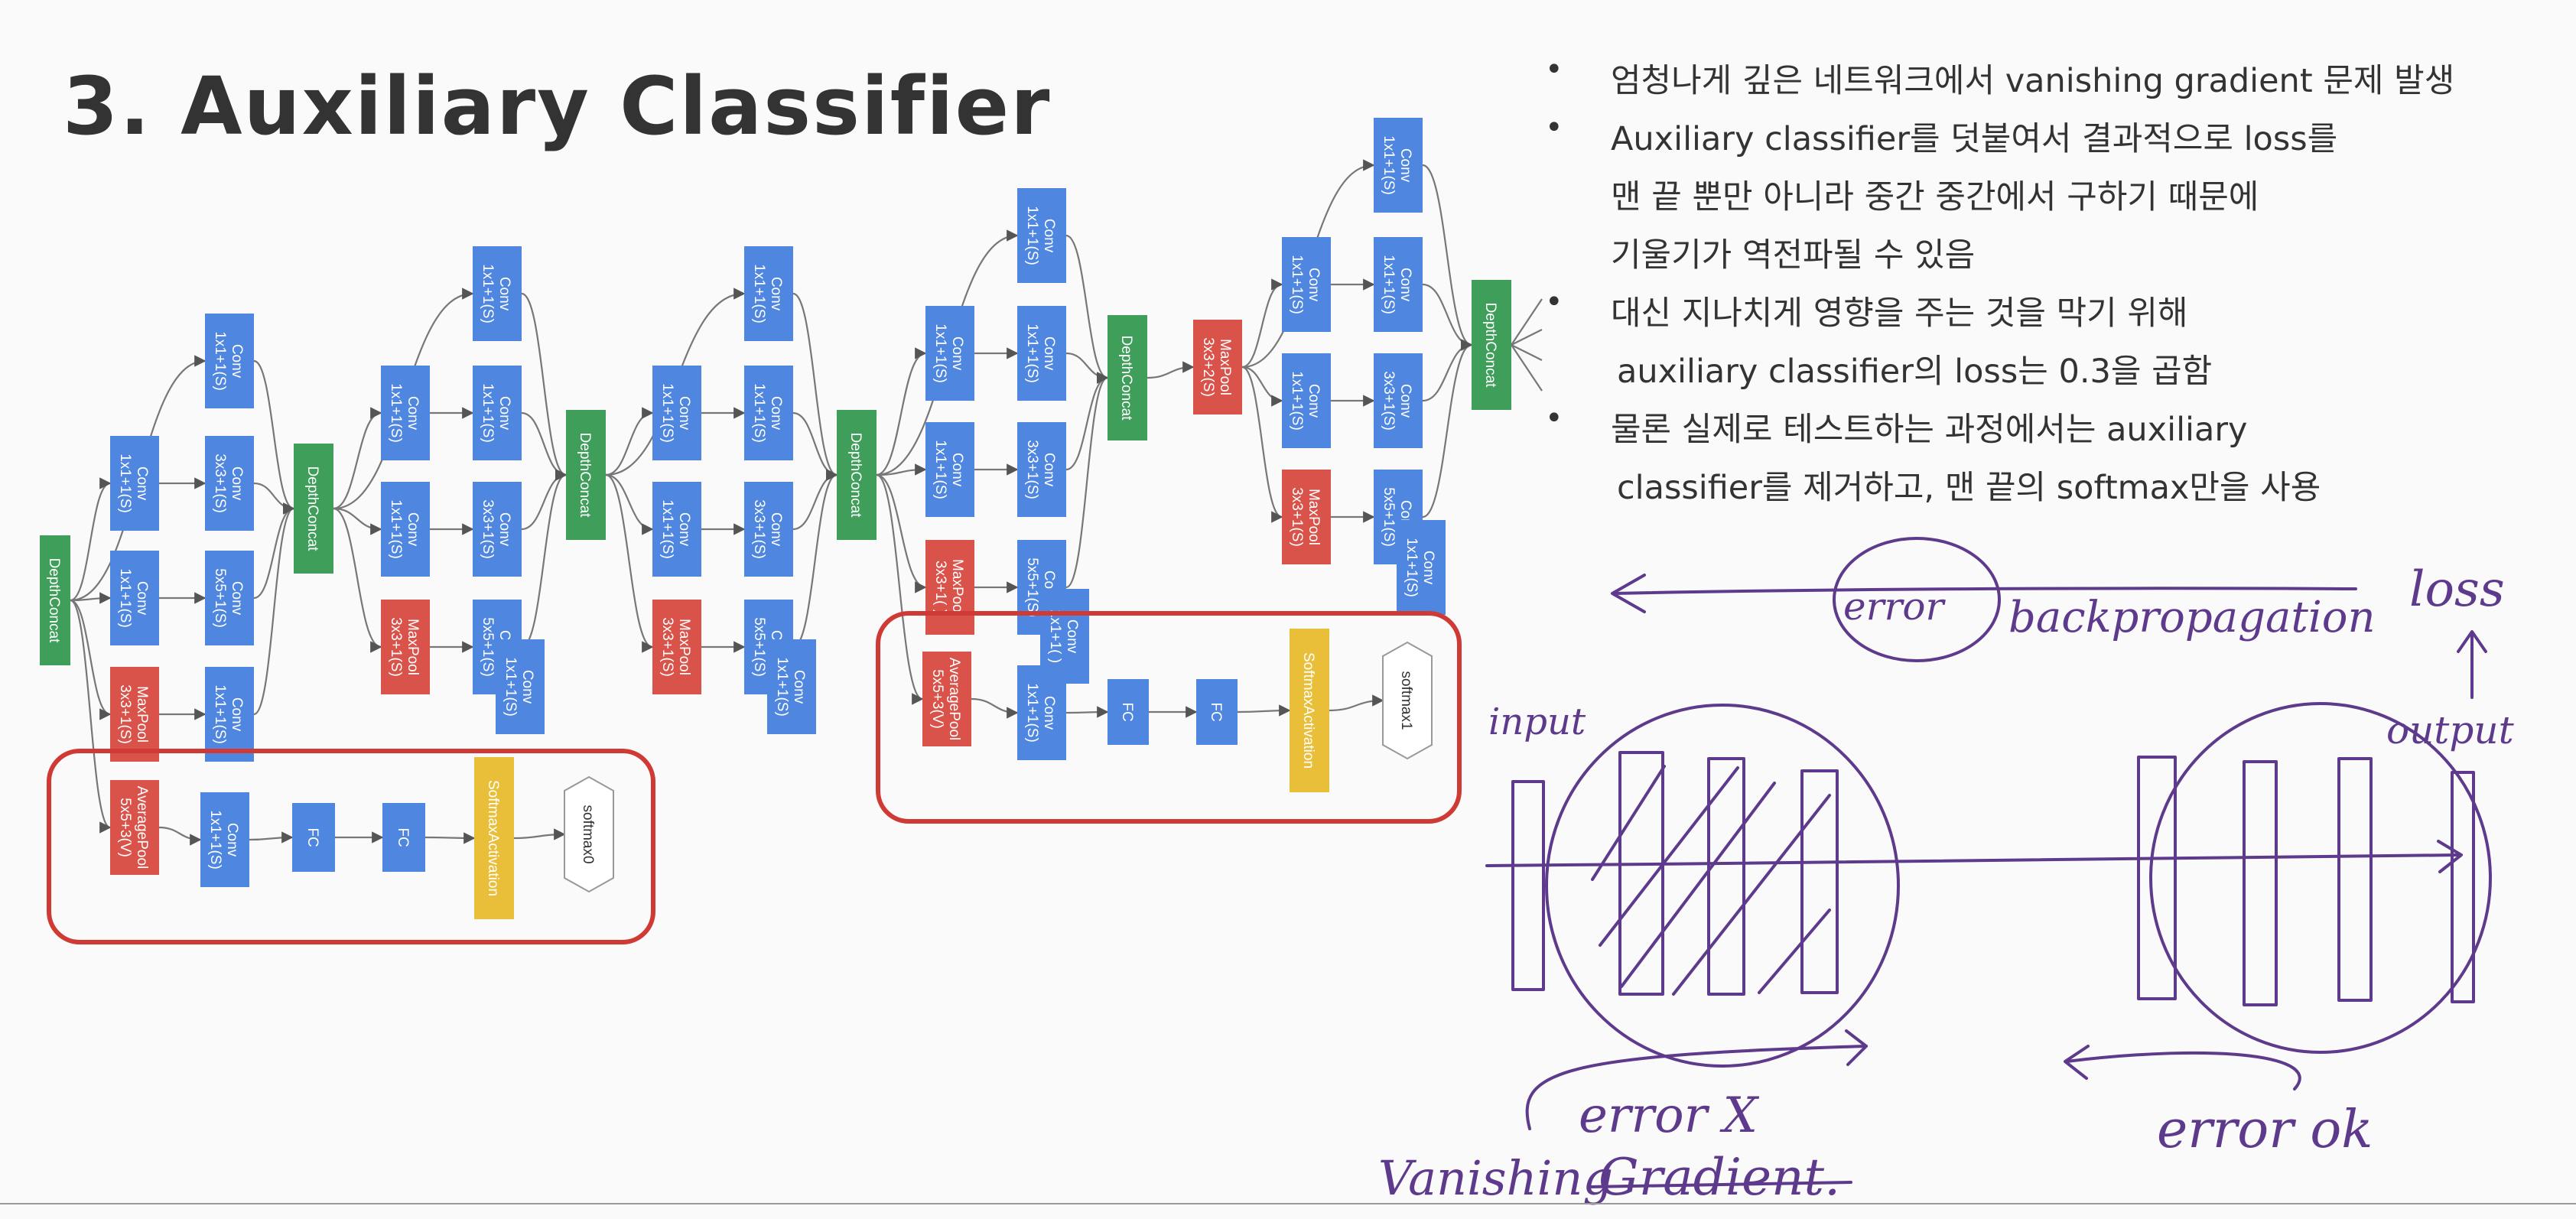 The image size is (2576, 1219). Describe the element at coordinates (1087, 712) in the screenshot. I see `edge-x1c-x1f1` at that location.